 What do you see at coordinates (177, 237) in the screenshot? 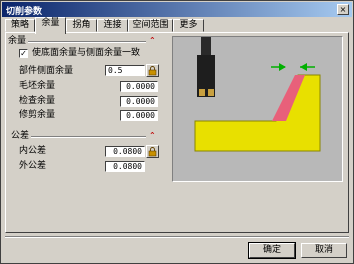
I see `footer-divider` at bounding box center [177, 237].